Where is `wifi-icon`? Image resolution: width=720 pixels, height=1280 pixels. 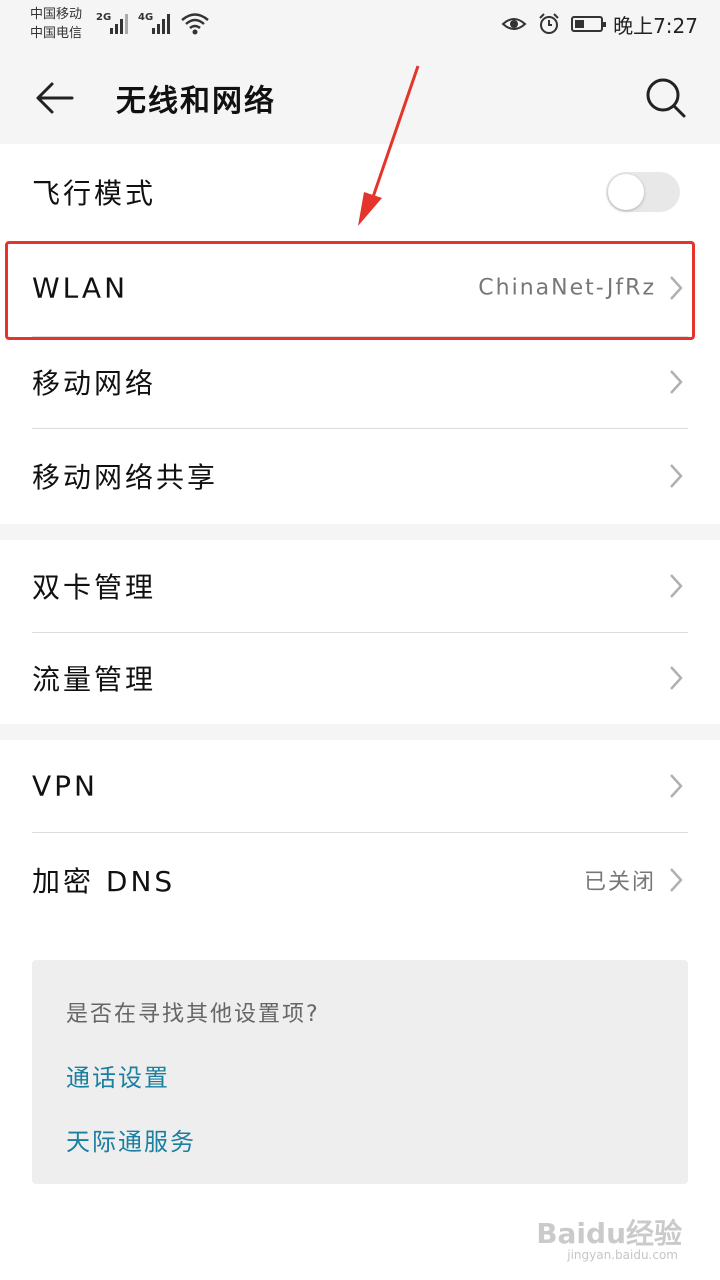 wifi-icon is located at coordinates (195, 24).